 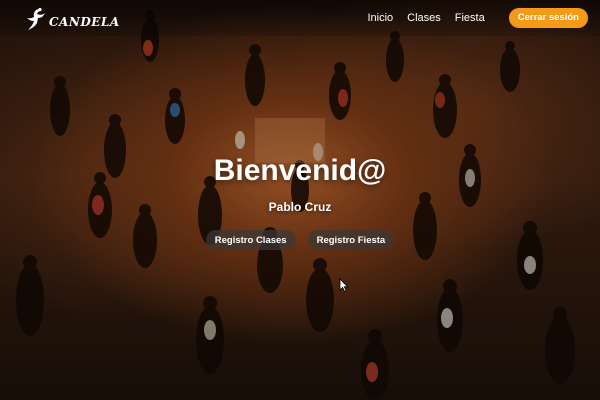 What do you see at coordinates (300, 240) in the screenshot?
I see `registration-actions: Registro Clases Registro Fiesta` at bounding box center [300, 240].